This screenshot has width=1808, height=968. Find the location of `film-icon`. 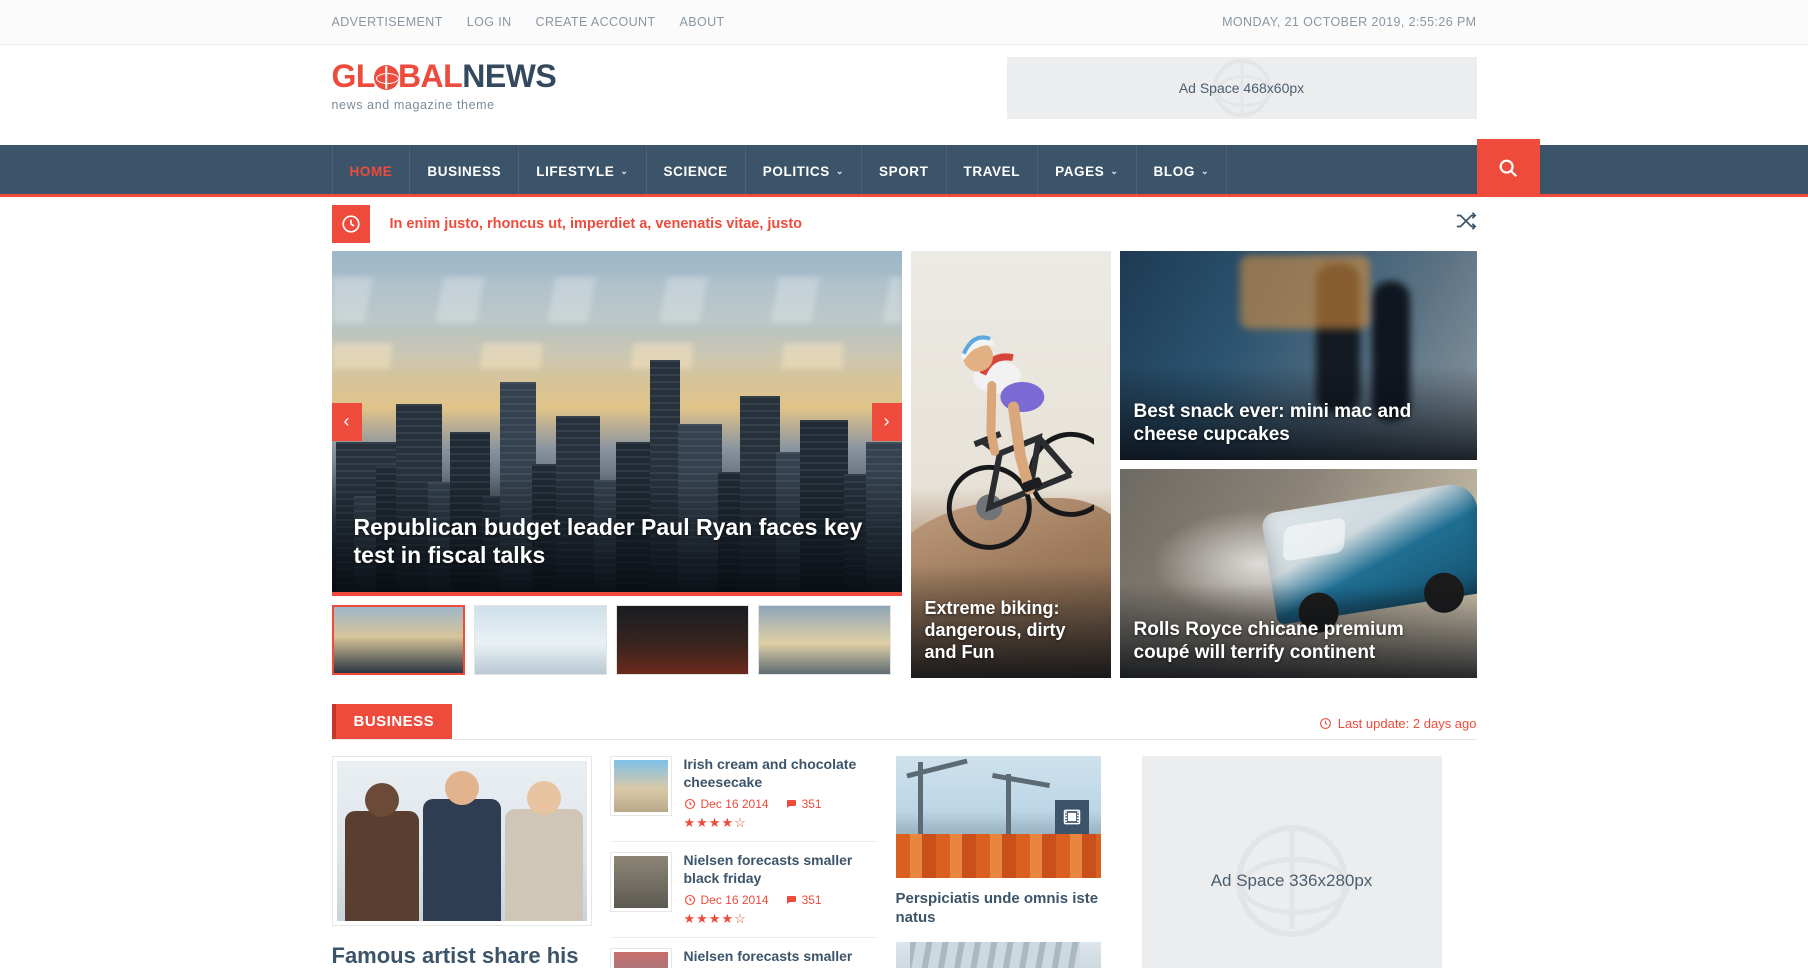

film-icon is located at coordinates (1071, 817).